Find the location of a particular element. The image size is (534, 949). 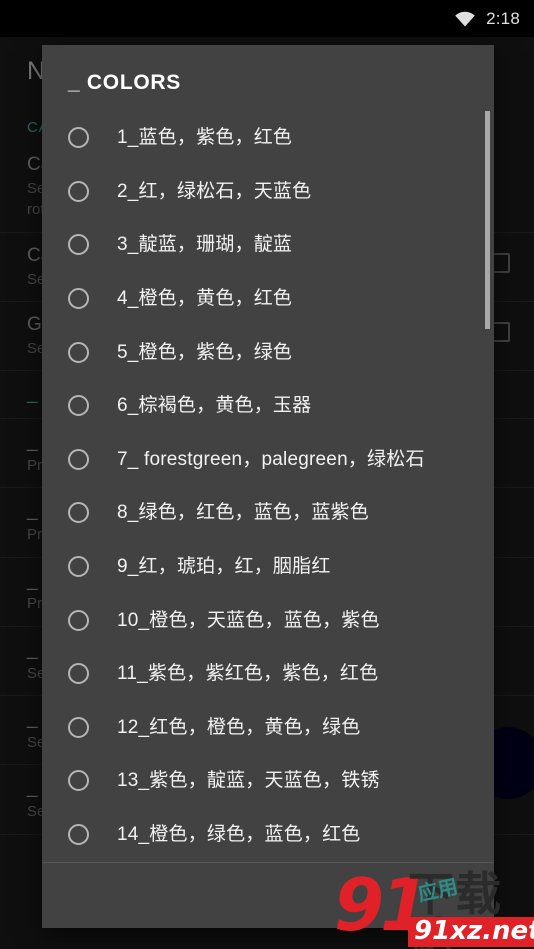

color-option-label: 3_靛蓝，珊瑚，靛蓝 is located at coordinates (205, 245).